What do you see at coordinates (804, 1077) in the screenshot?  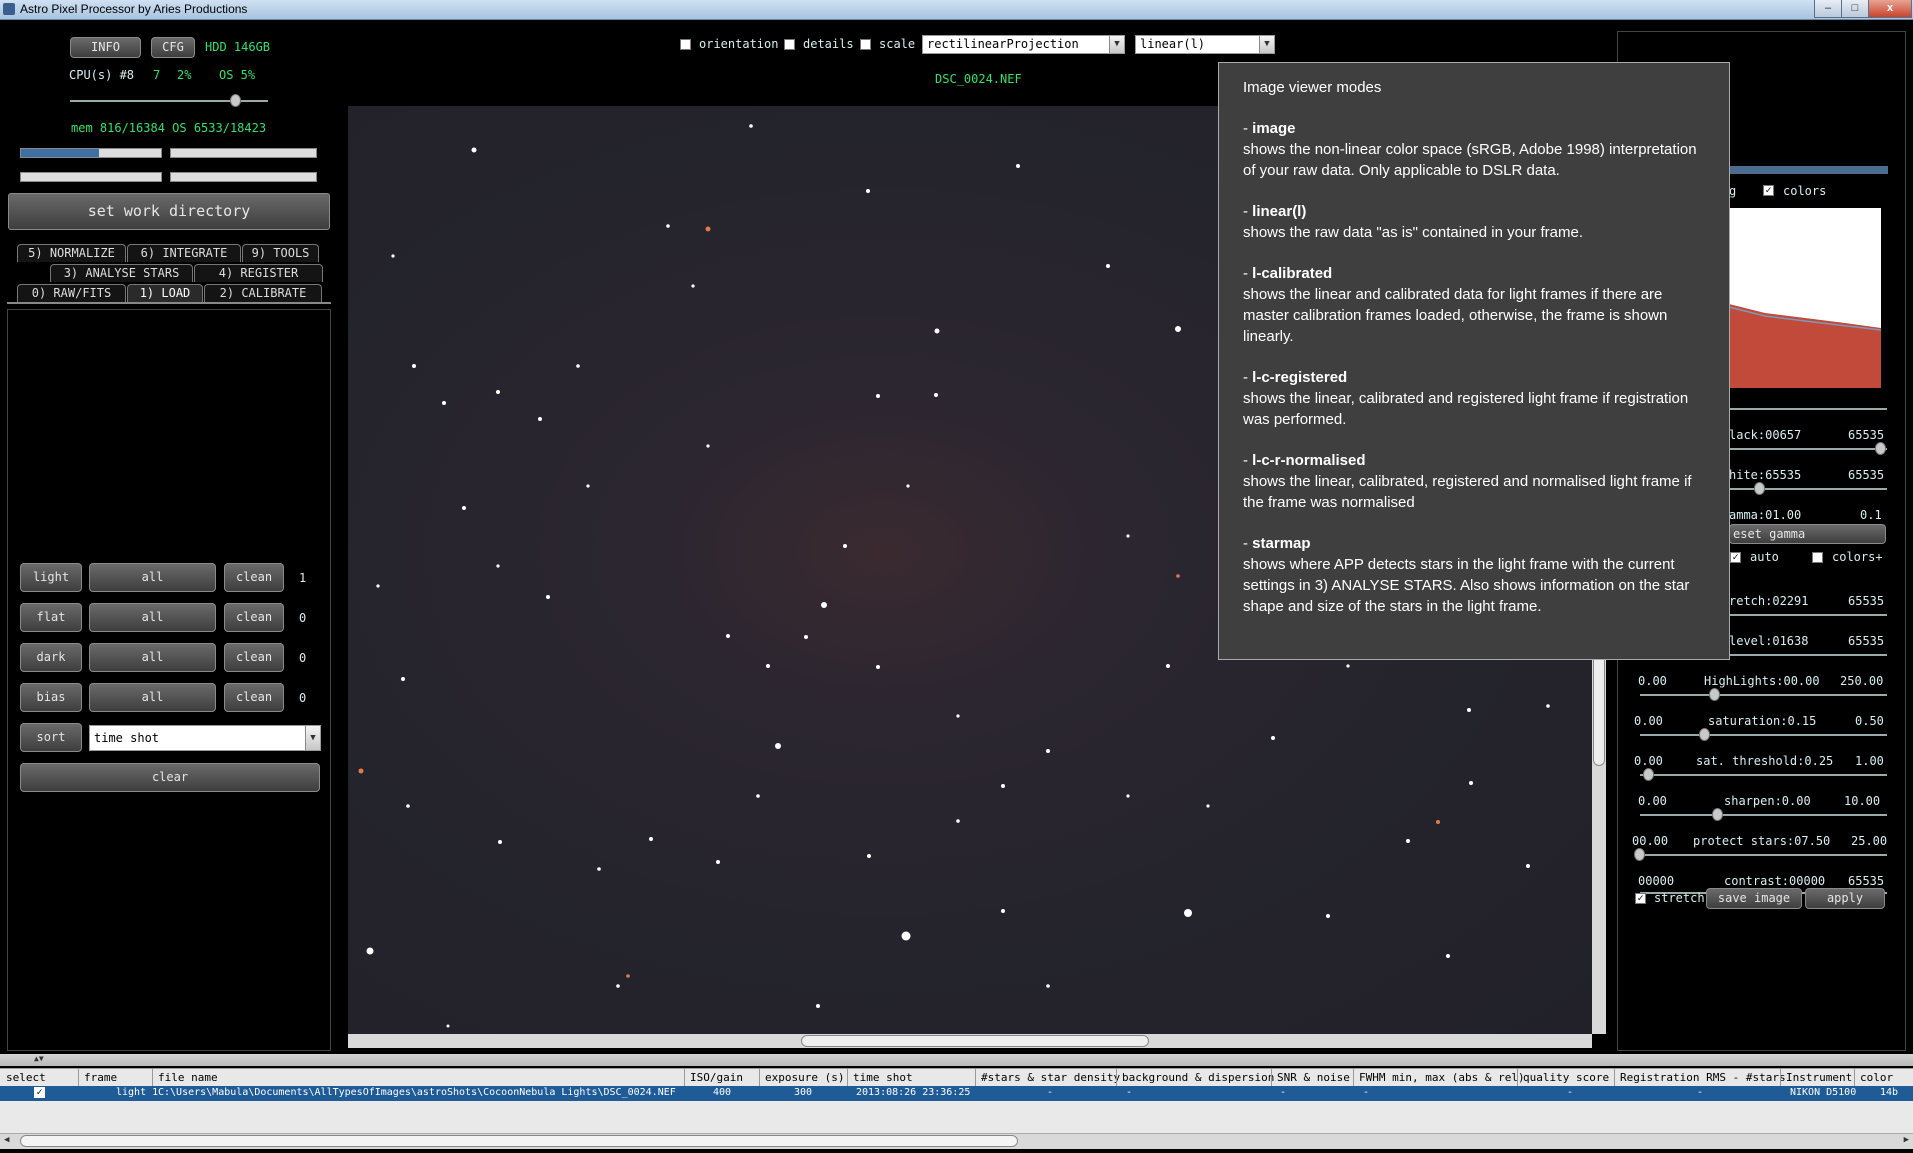 I see `col-exposure: exposure (s)` at bounding box center [804, 1077].